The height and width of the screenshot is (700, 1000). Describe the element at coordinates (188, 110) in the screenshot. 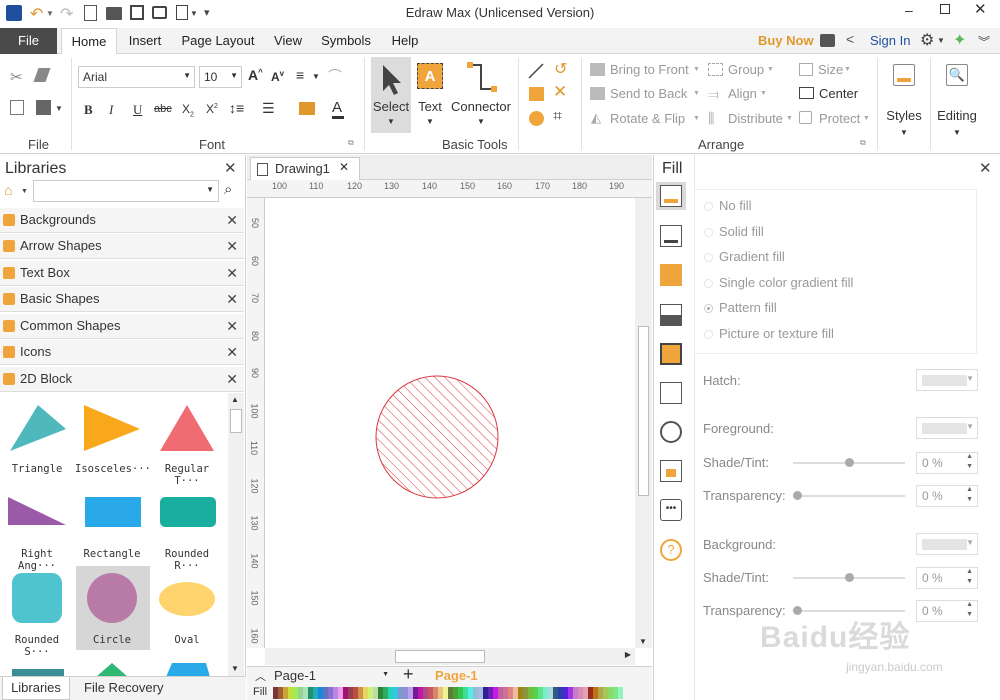

I see `subscript-icon: X2` at that location.